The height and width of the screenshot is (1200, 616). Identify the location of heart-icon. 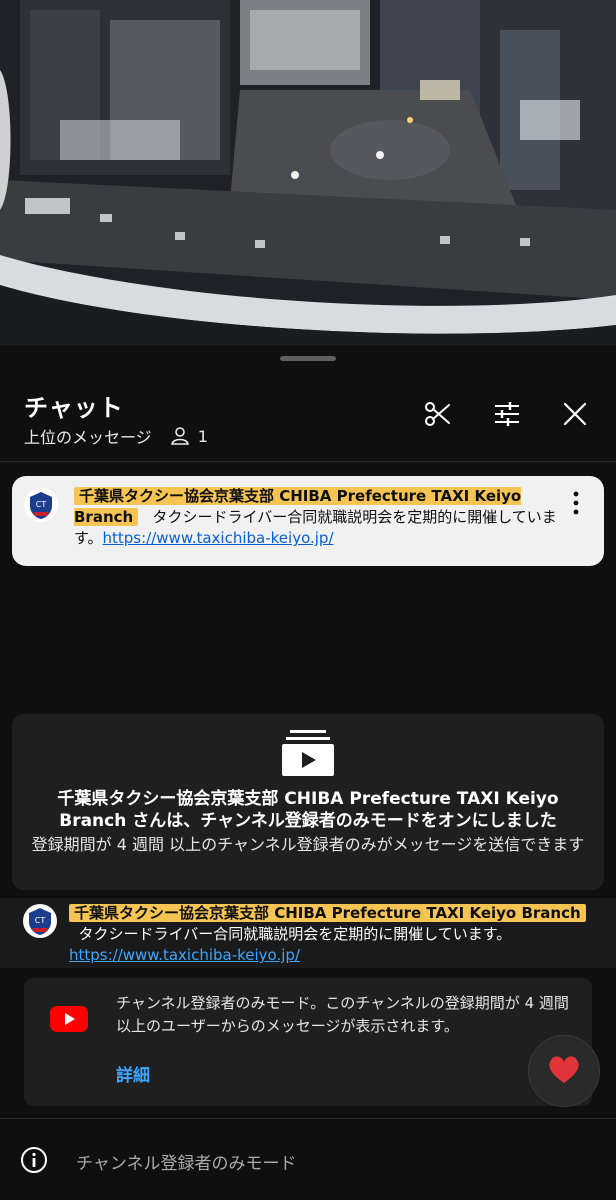
(564, 1071).